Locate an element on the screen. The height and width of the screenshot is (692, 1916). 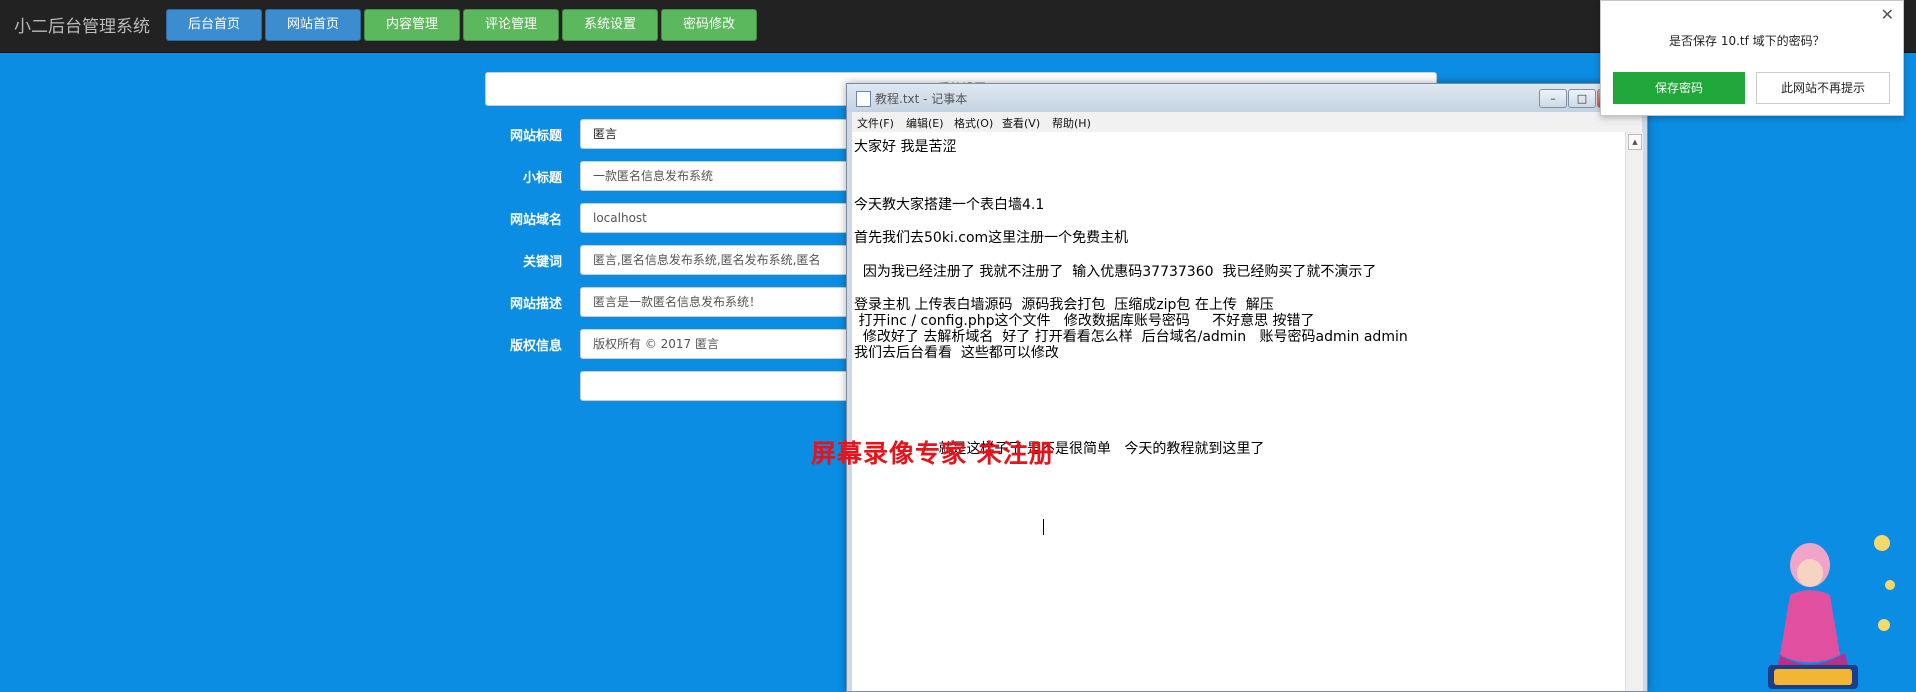
menu-view: 查看(V) is located at coordinates (1021, 123).